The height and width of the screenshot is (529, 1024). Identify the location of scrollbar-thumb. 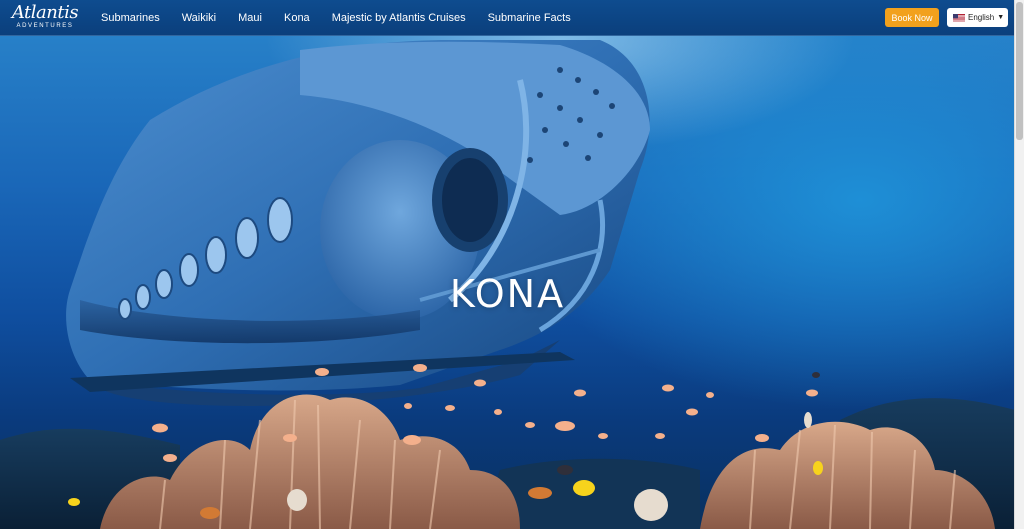
(1019, 71).